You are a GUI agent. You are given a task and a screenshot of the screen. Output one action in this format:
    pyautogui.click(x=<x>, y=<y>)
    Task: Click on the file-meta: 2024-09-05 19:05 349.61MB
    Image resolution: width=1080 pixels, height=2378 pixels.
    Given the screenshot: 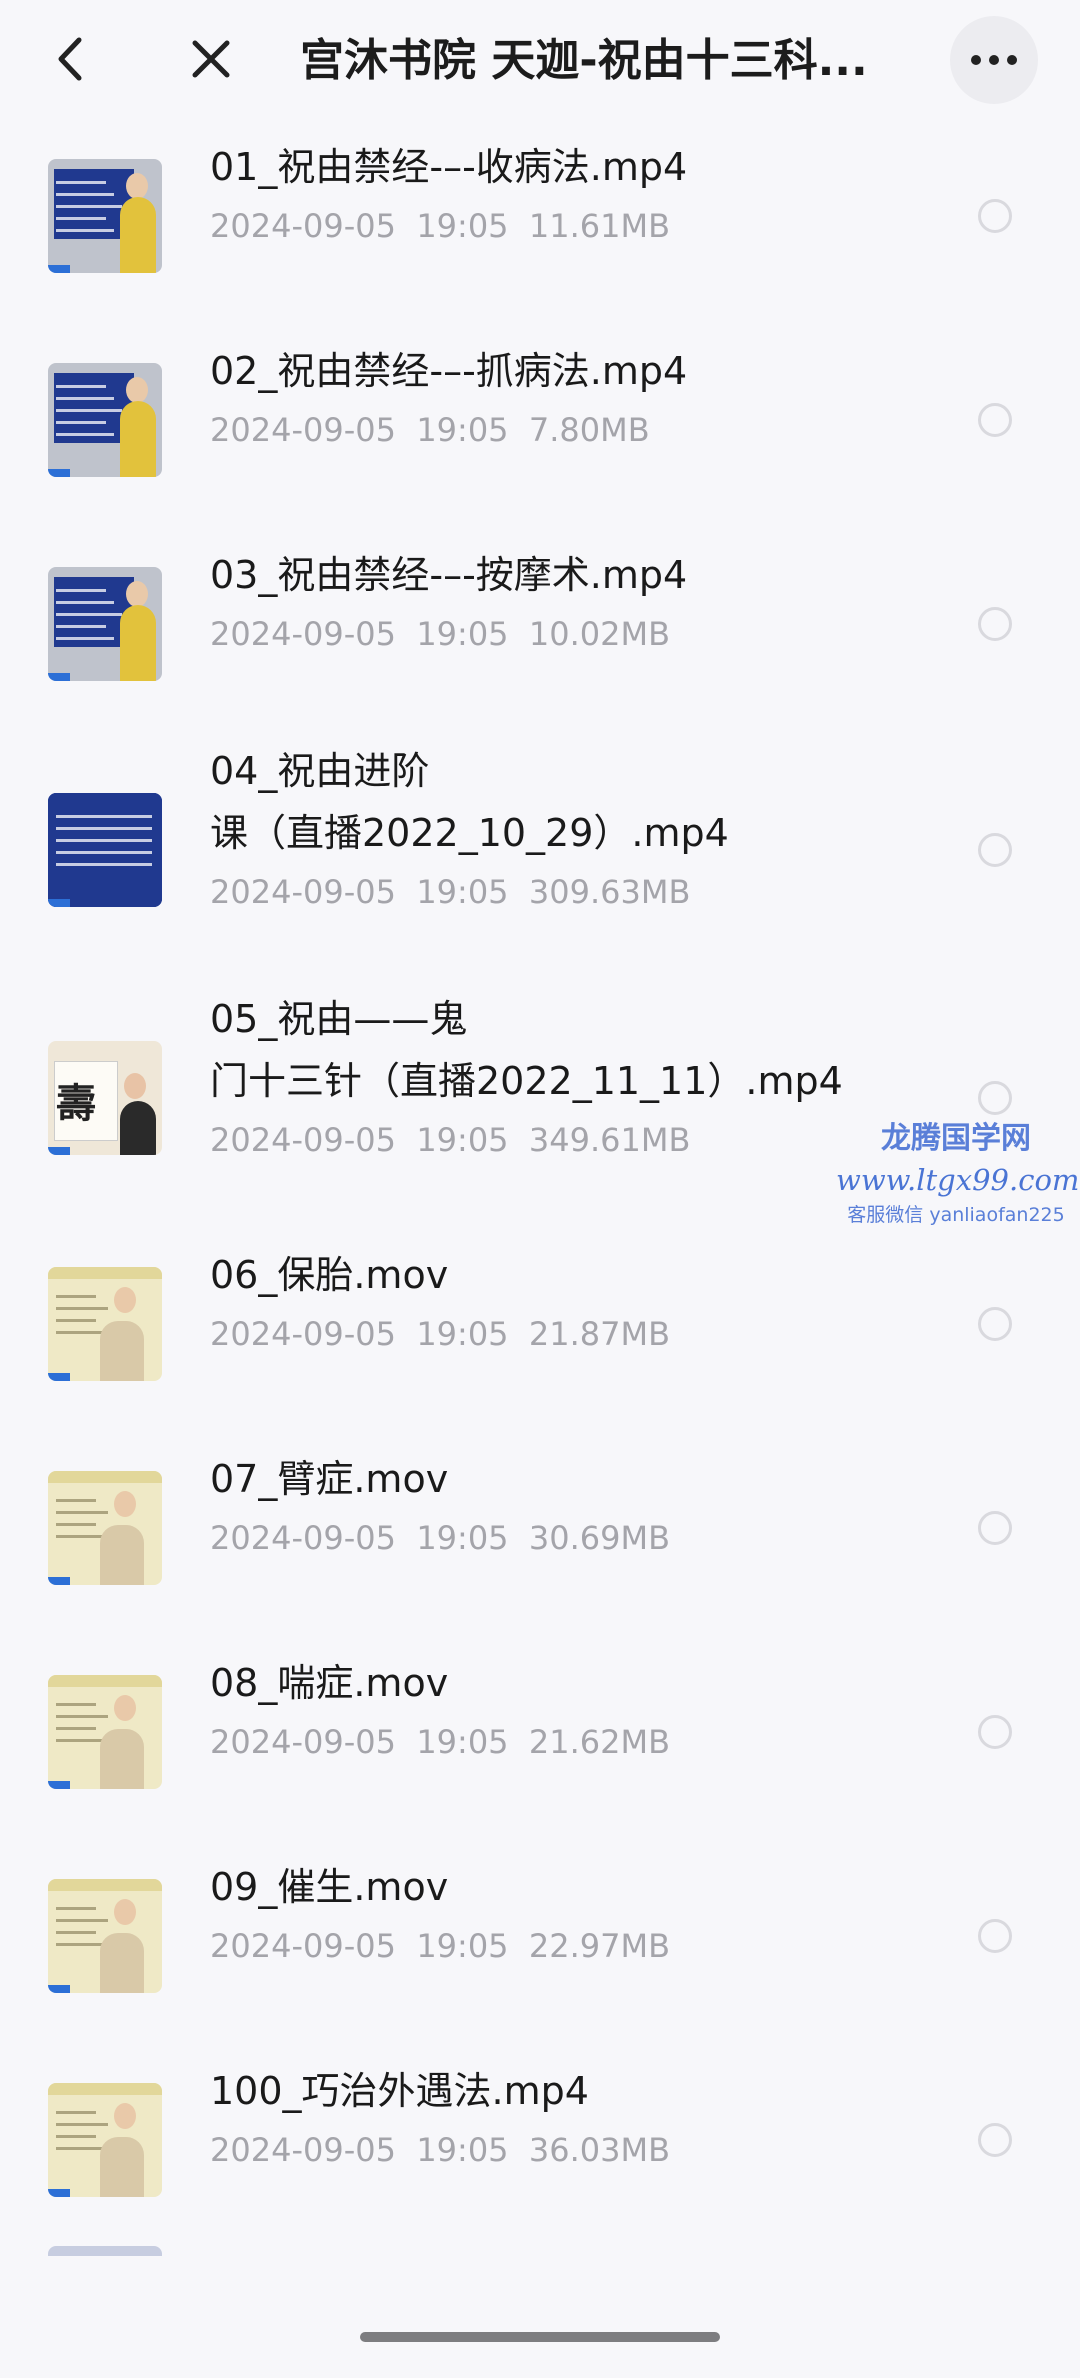 What is the action you would take?
    pyautogui.click(x=530, y=1140)
    